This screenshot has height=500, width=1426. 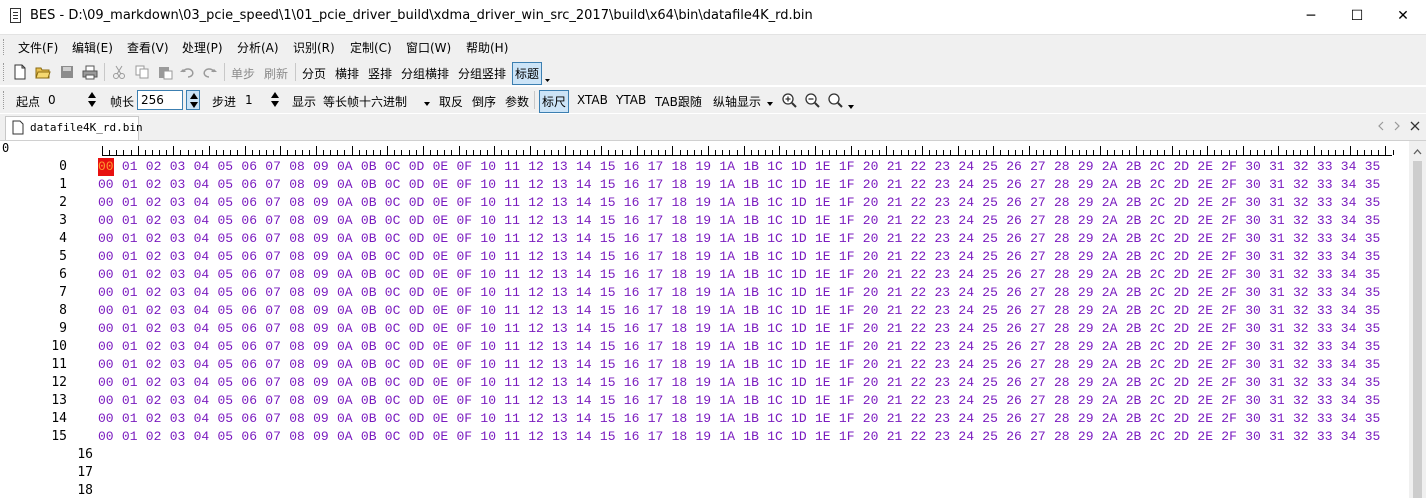 What do you see at coordinates (321, 347) in the screenshot?
I see `byte-cell: 09` at bounding box center [321, 347].